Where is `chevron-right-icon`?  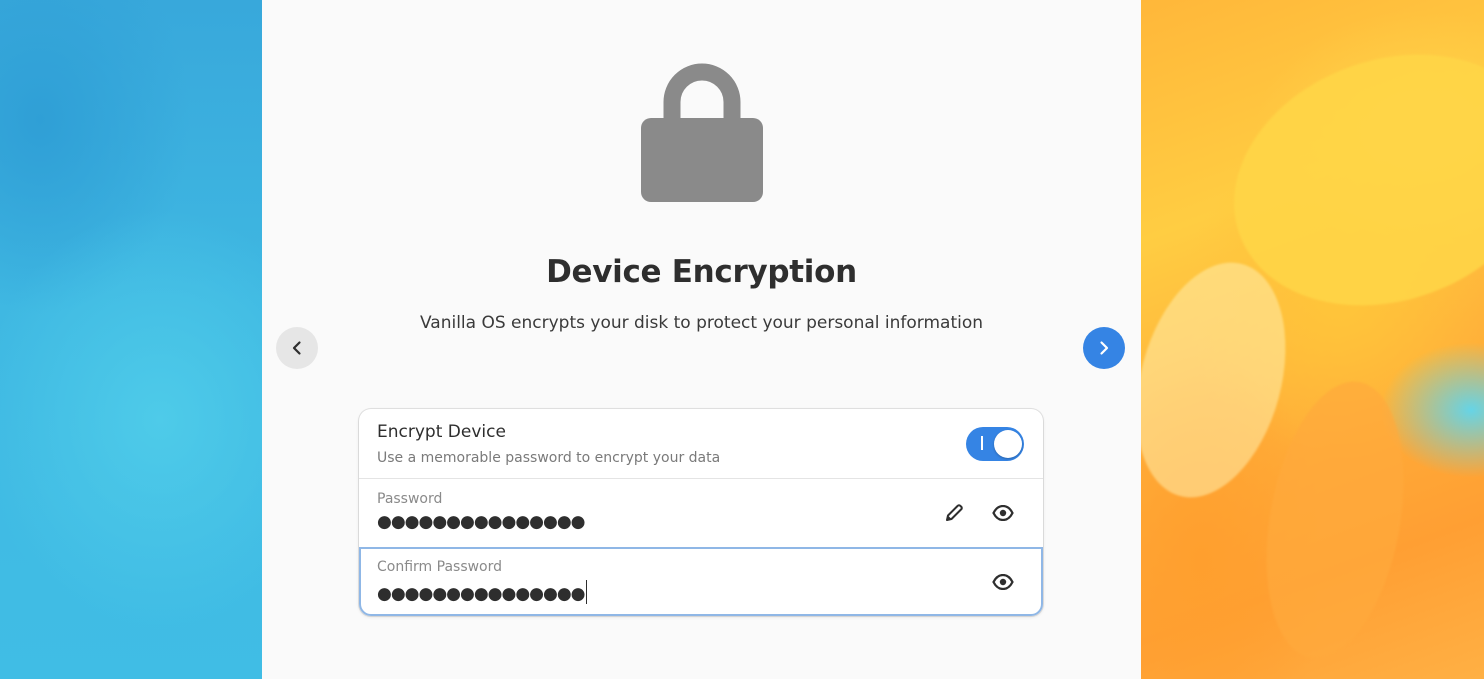 chevron-right-icon is located at coordinates (1104, 348).